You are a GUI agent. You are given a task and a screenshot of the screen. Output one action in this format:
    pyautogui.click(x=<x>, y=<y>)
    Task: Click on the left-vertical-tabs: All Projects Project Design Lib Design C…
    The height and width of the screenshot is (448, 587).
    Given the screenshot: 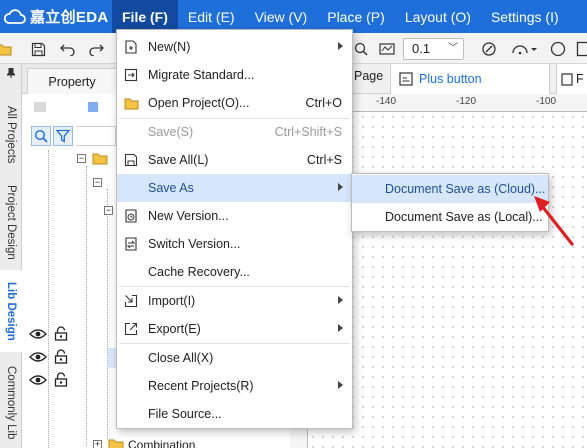 What is the action you would take?
    pyautogui.click(x=11, y=256)
    